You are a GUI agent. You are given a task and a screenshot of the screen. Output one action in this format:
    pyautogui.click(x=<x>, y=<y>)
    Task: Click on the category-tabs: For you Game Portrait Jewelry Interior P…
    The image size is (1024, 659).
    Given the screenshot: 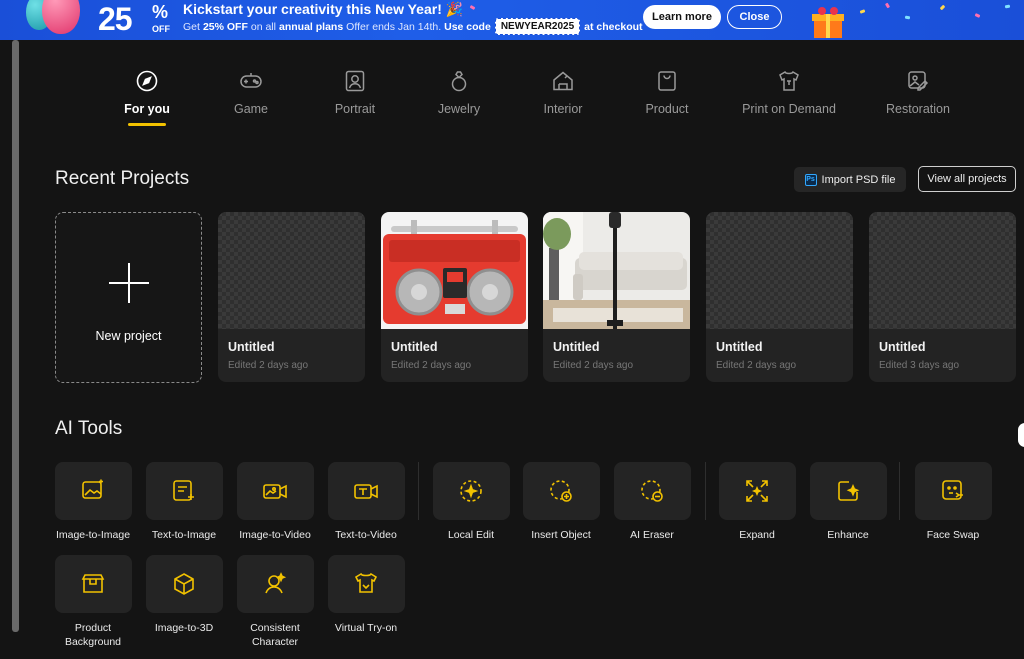 What is the action you would take?
    pyautogui.click(x=512, y=98)
    